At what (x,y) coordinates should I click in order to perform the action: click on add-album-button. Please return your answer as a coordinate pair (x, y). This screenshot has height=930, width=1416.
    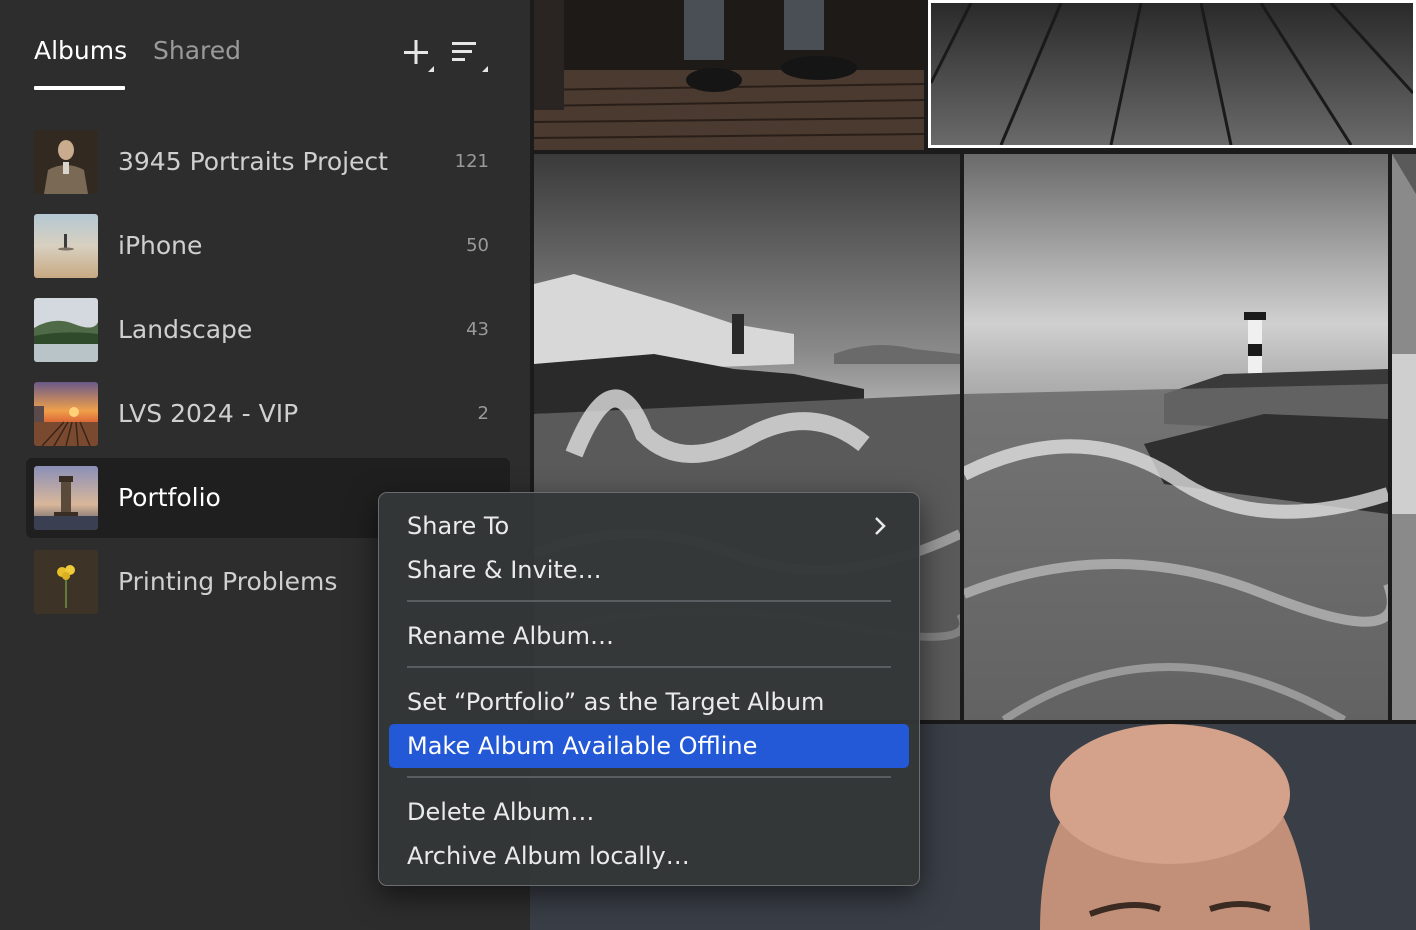
    Looking at the image, I should click on (418, 54).